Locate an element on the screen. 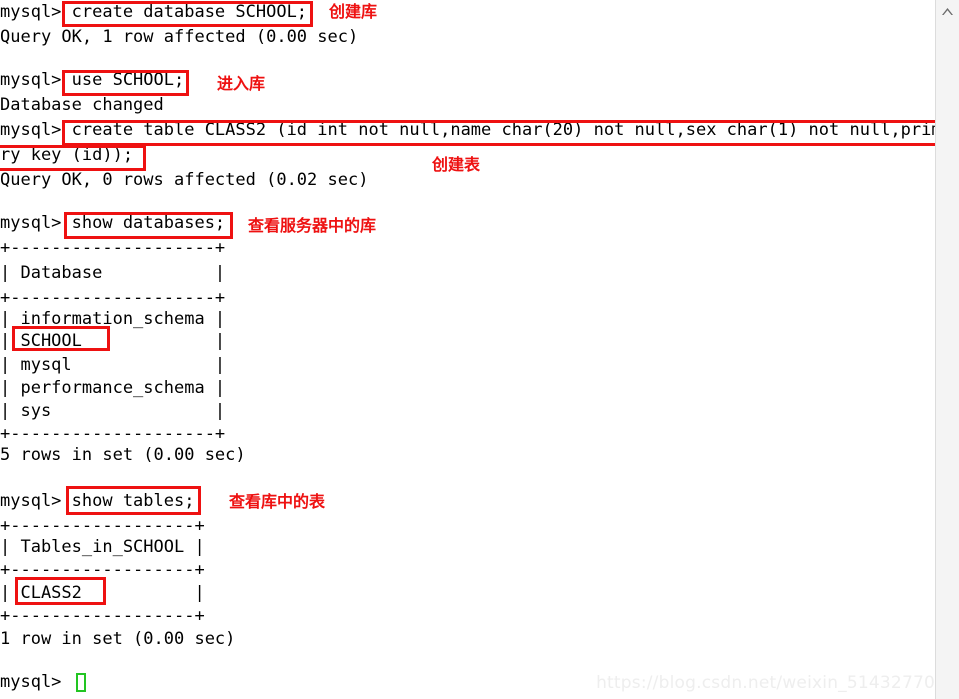  terminal-line: | Tables_in_SCHOOL | is located at coordinates (102, 547).